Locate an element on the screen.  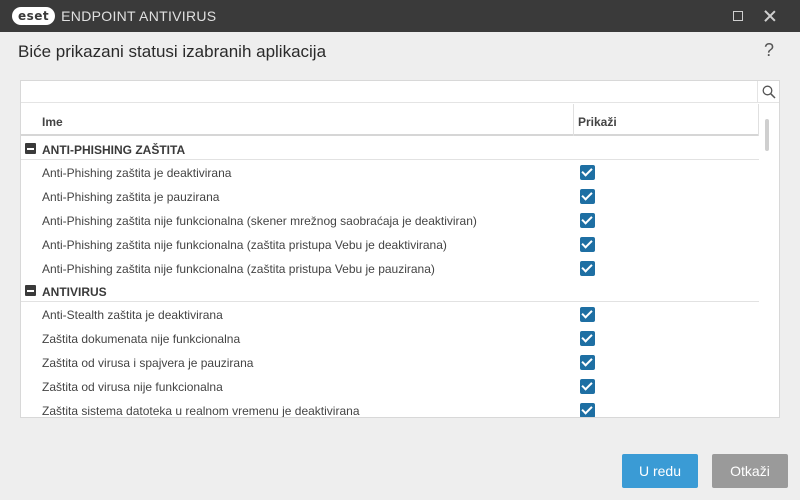
cancel-button: Otkaži is located at coordinates (750, 471).